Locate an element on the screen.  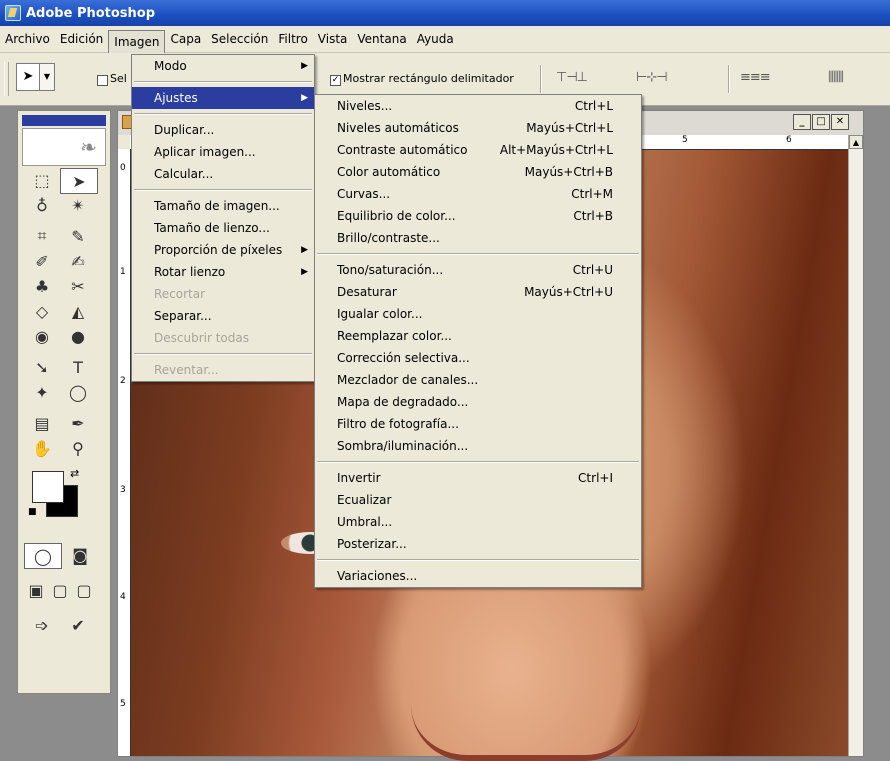
scroll-up-icon: ▲ is located at coordinates (856, 142).